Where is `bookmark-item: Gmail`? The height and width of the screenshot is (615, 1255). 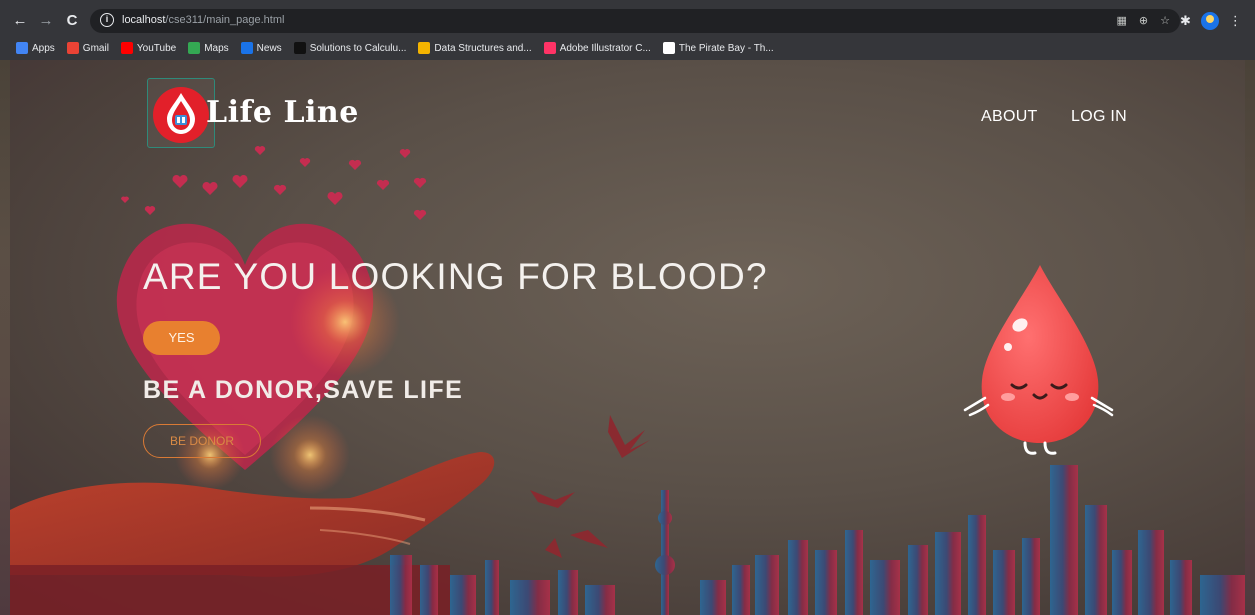
bookmark-item: Gmail is located at coordinates (87, 48).